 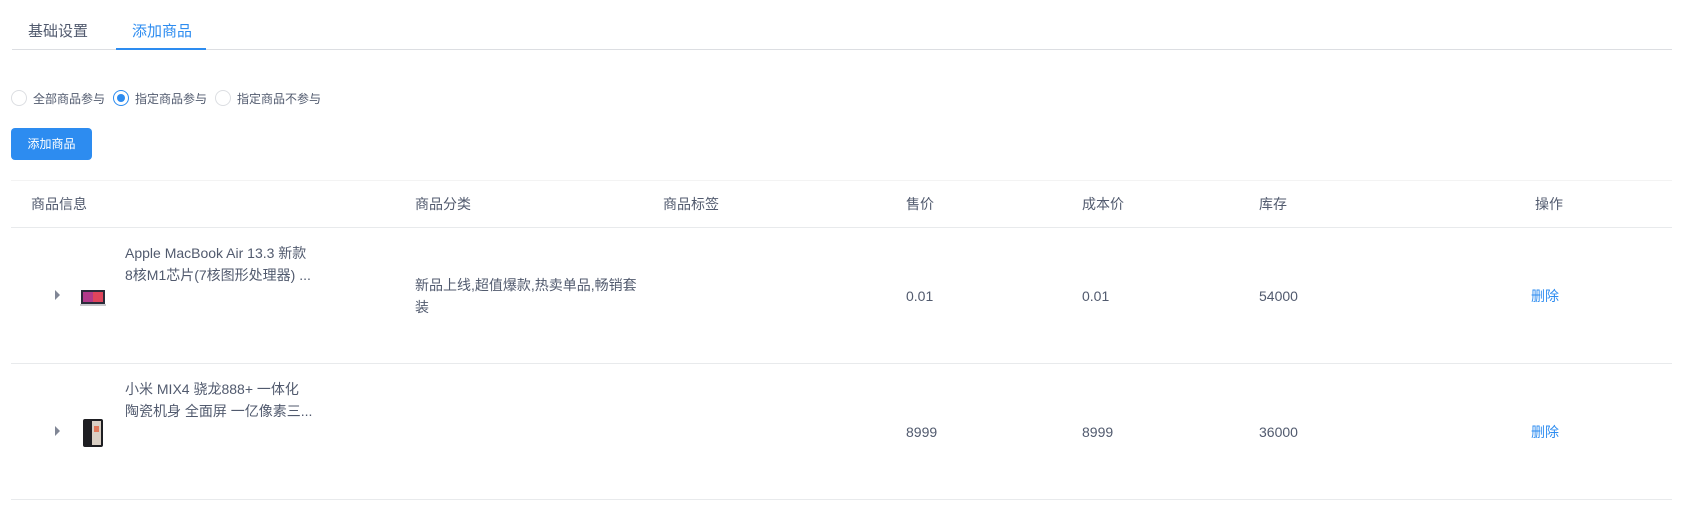 I want to click on radio-label: 指定商品参与, so click(x=171, y=98).